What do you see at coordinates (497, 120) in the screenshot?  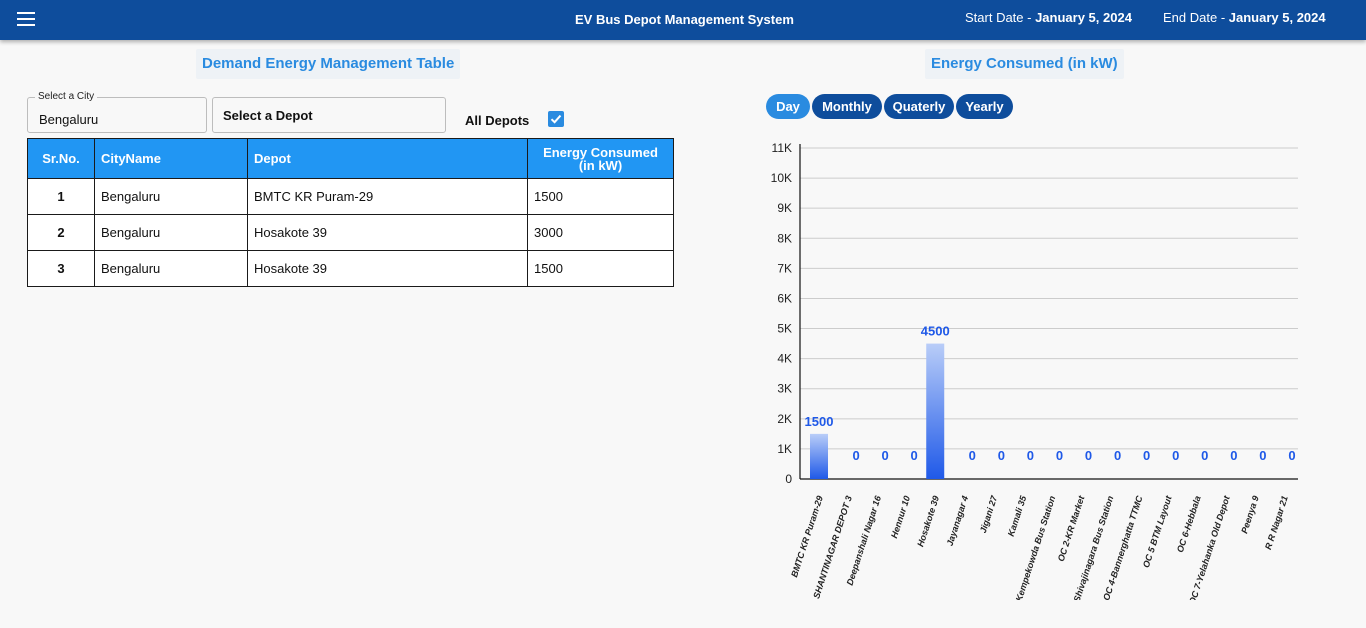 I see `all-depots-label: All Depots` at bounding box center [497, 120].